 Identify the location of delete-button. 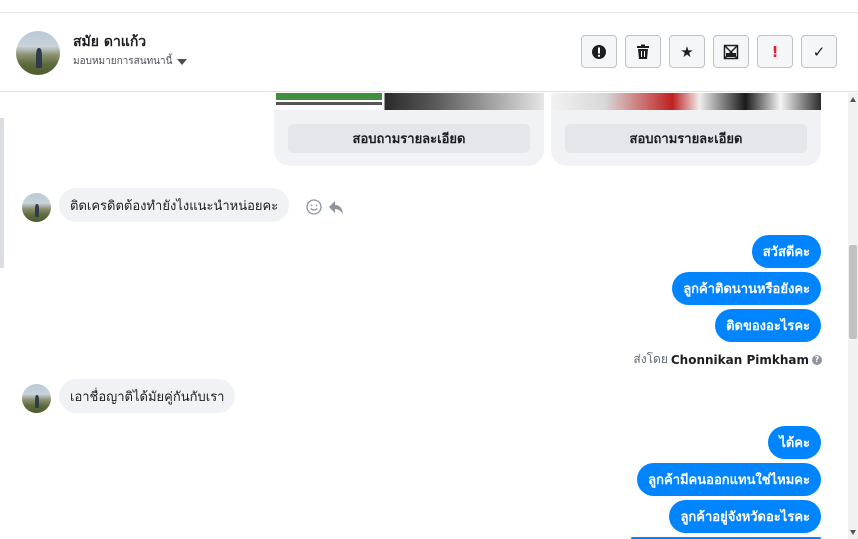
(643, 51).